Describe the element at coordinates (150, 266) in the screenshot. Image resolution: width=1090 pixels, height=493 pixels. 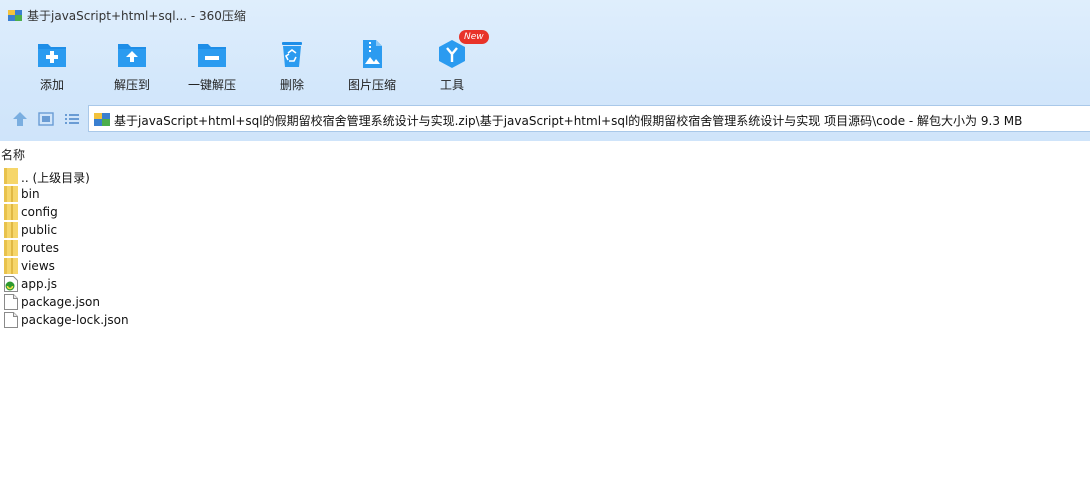
I see `list-item: views` at that location.